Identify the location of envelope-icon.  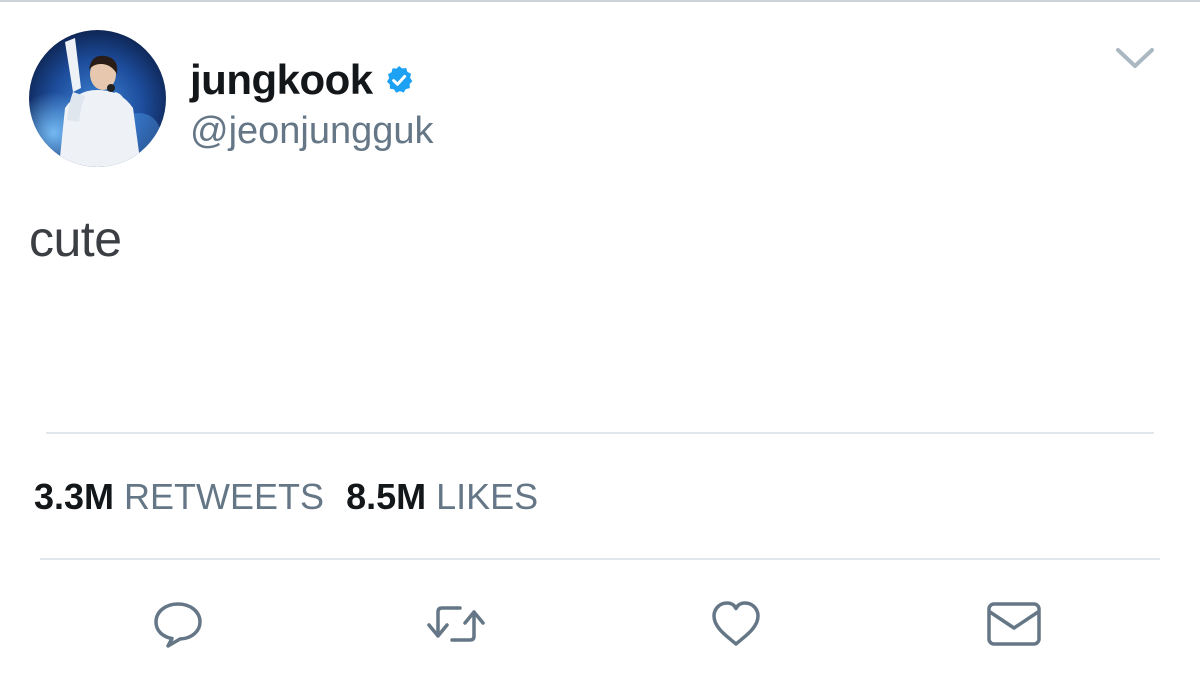
(1014, 624).